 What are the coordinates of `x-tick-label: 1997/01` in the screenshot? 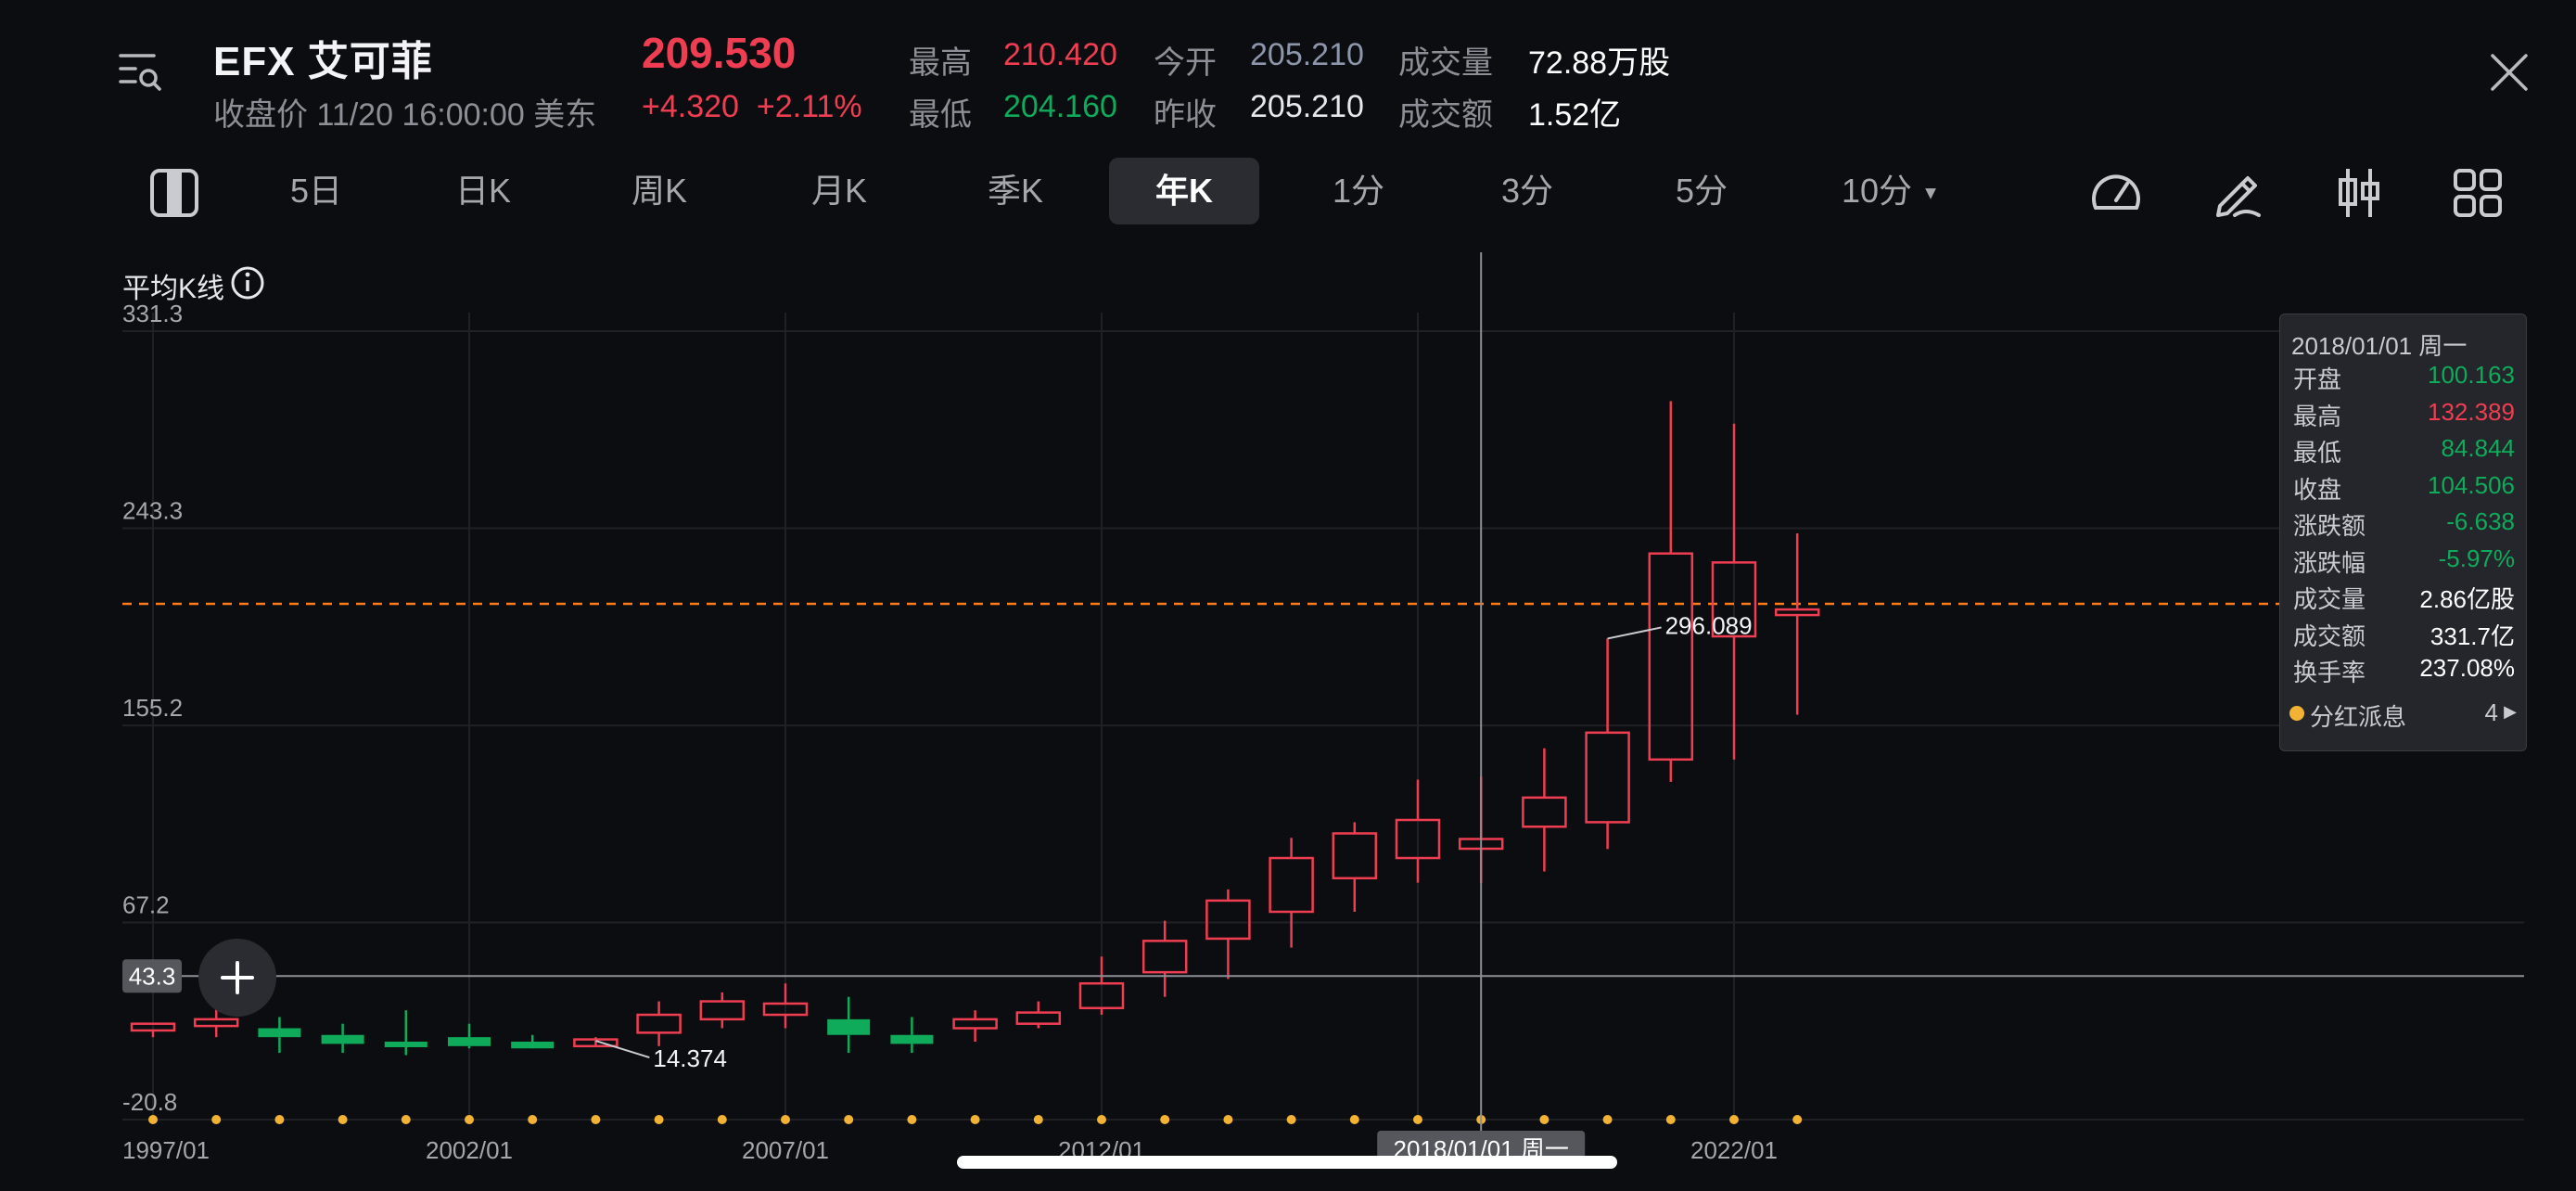 It's located at (166, 1150).